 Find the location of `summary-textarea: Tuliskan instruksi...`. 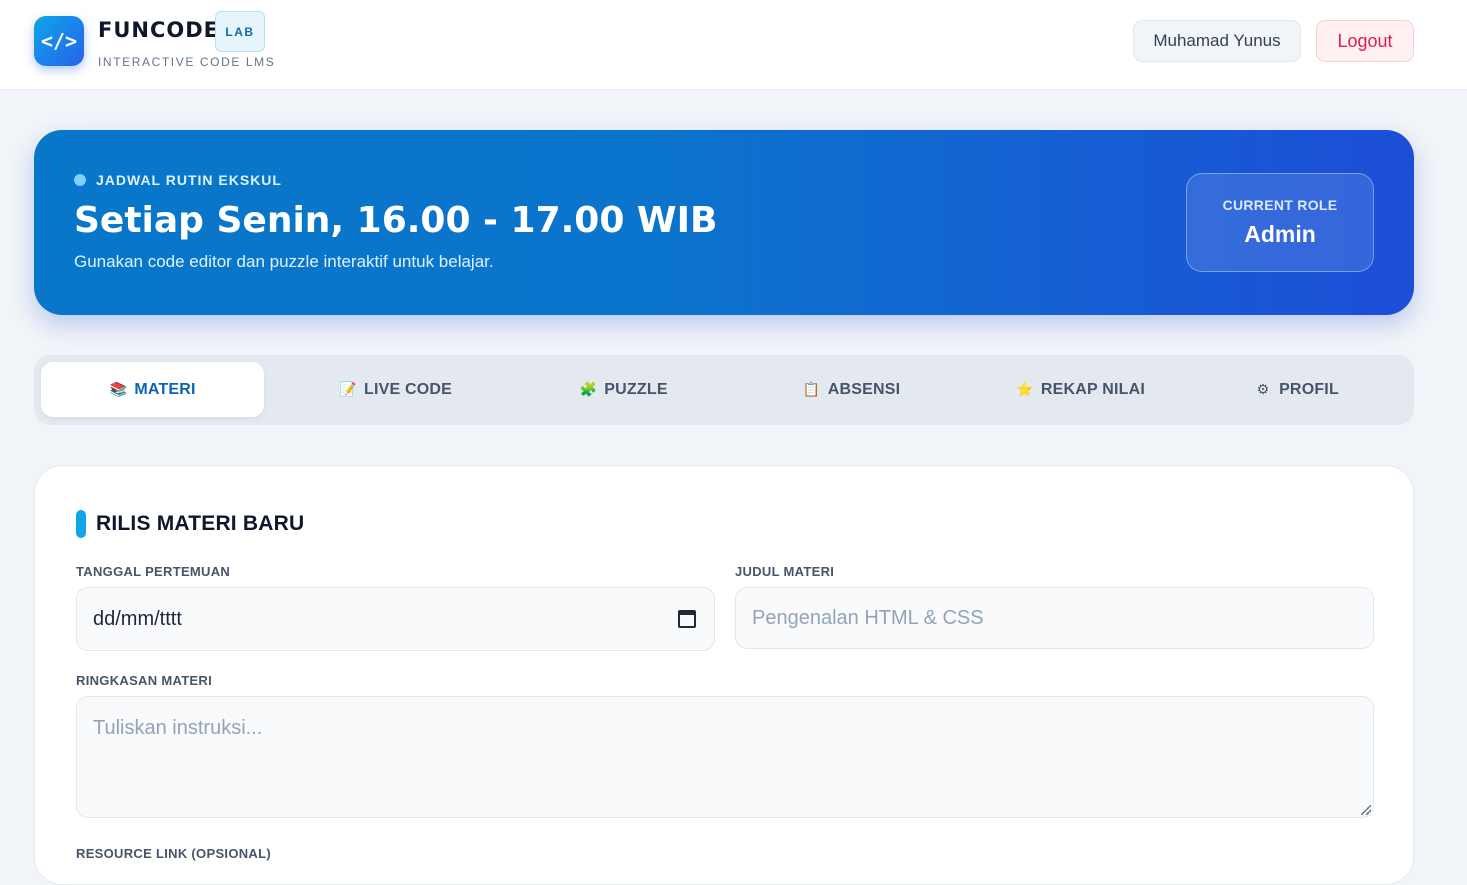

summary-textarea: Tuliskan instruksi... is located at coordinates (725, 757).